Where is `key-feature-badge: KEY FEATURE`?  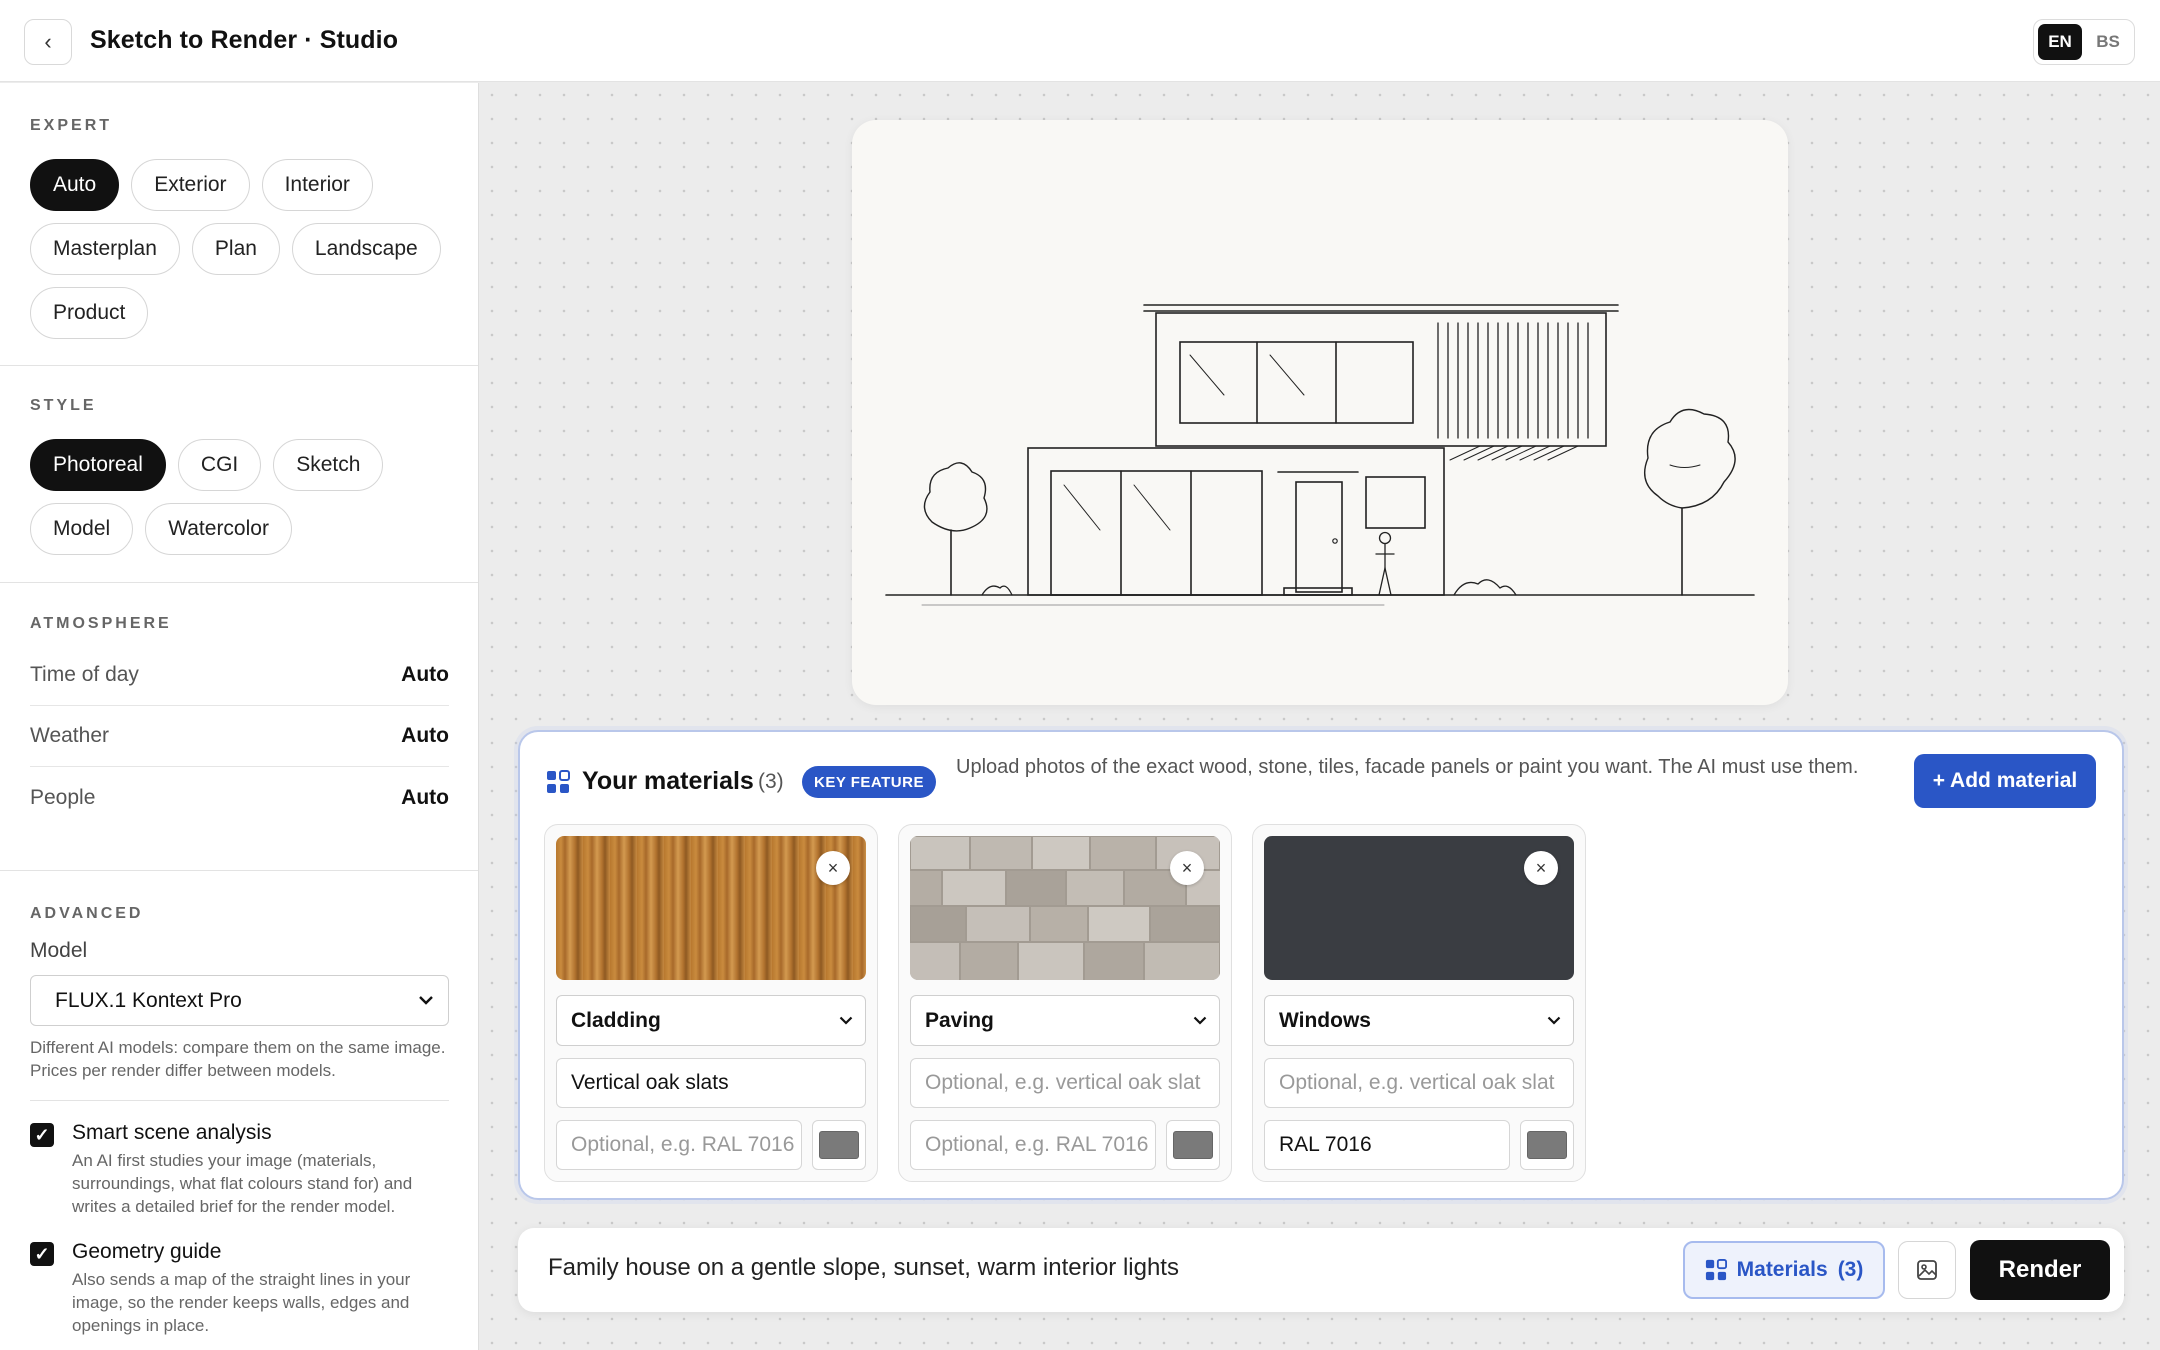
key-feature-badge: KEY FEATURE is located at coordinates (869, 782).